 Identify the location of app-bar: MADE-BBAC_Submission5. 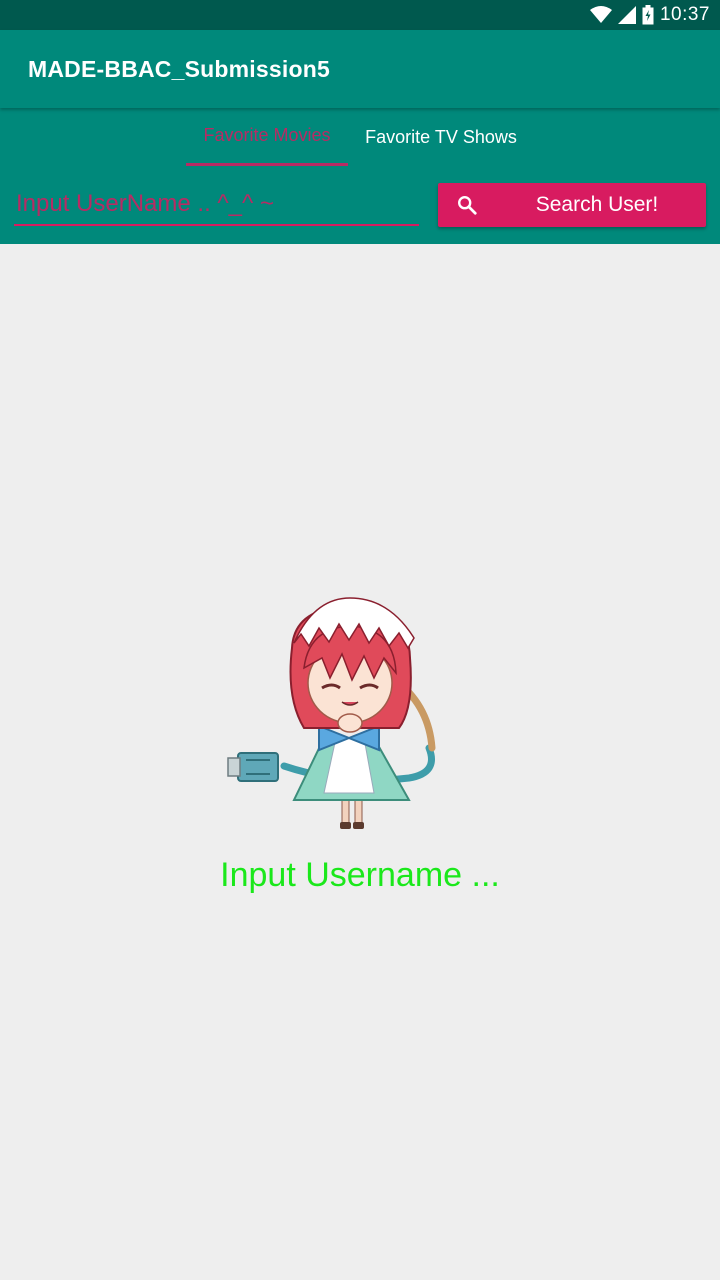
(360, 69).